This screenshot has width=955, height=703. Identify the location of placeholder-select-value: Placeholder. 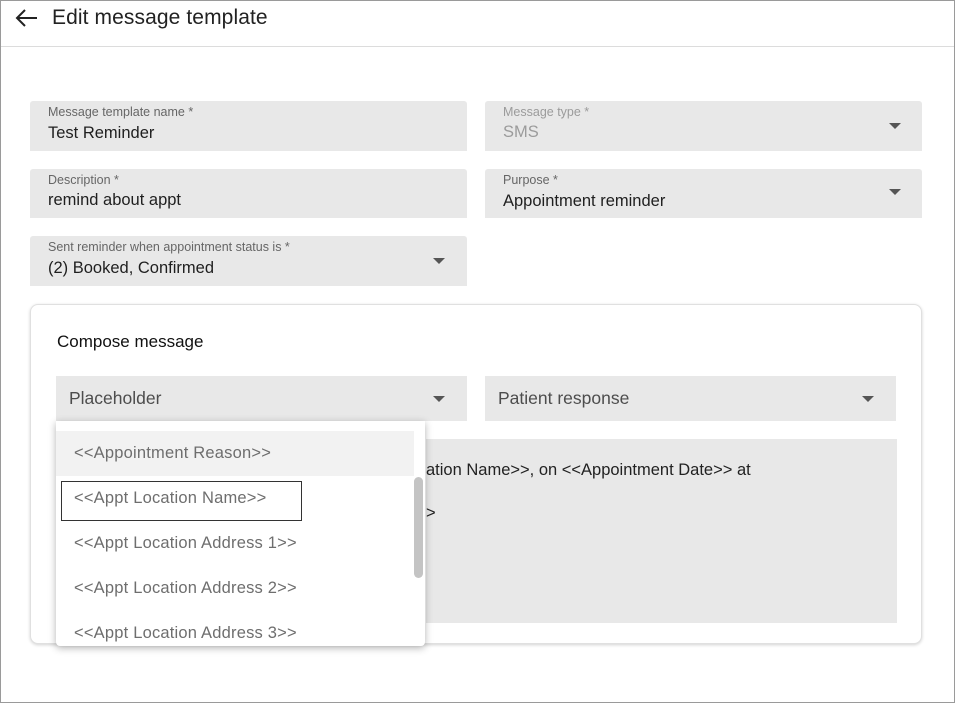
(115, 398).